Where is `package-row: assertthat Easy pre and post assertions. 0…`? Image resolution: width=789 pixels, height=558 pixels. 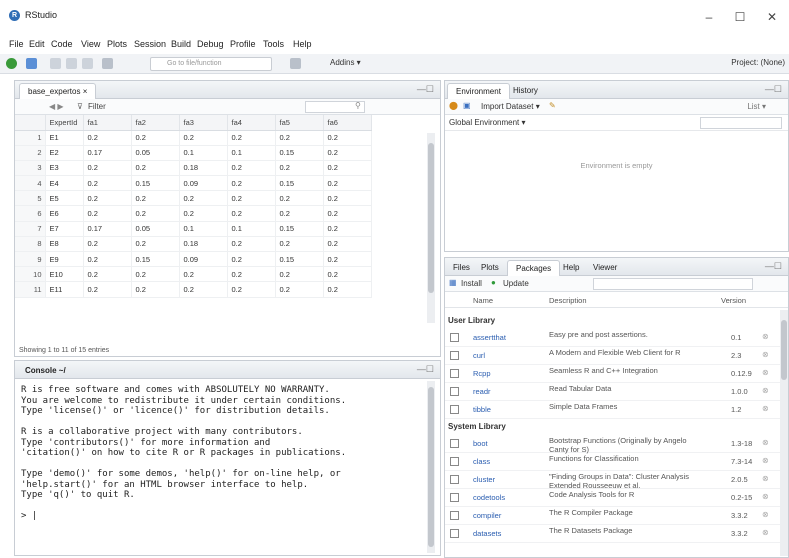 package-row: assertthat Easy pre and post assertions. 0… is located at coordinates (616, 338).